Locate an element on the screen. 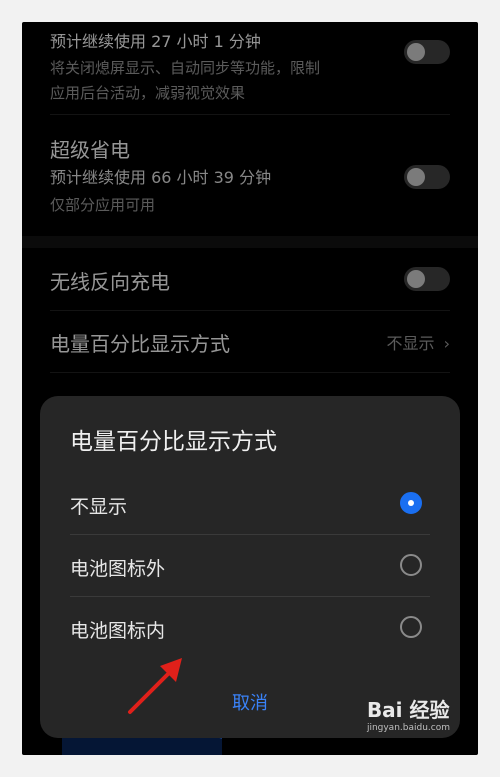  baidu-watermark: Bai 经验 jingyan.baidu.com is located at coordinates (408, 713).